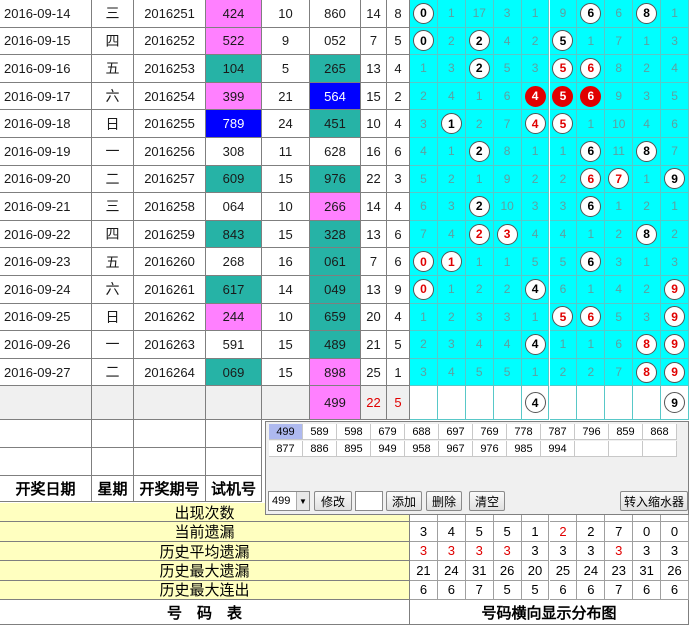  I want to click on cell-draw: 049, so click(335, 290).